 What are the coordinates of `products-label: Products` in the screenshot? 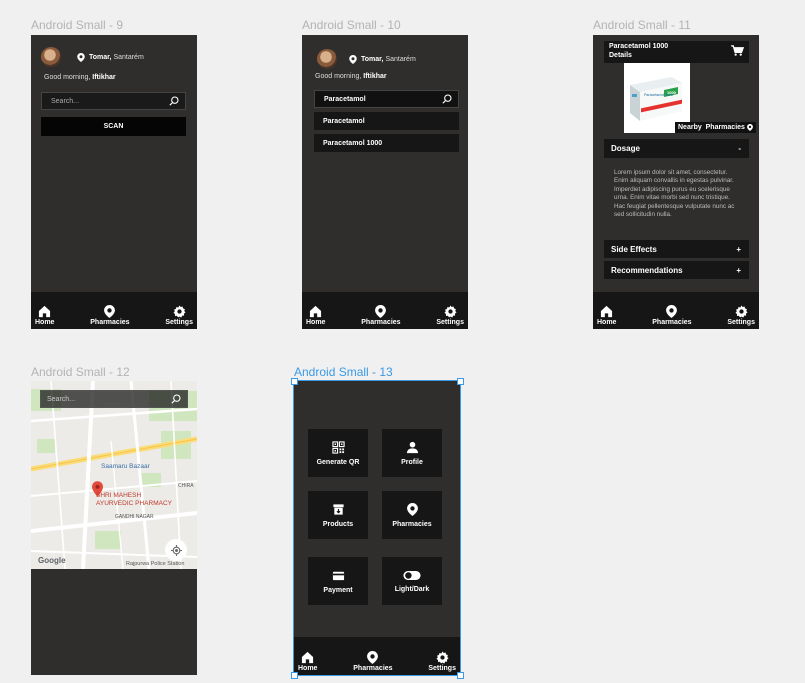 It's located at (338, 524).